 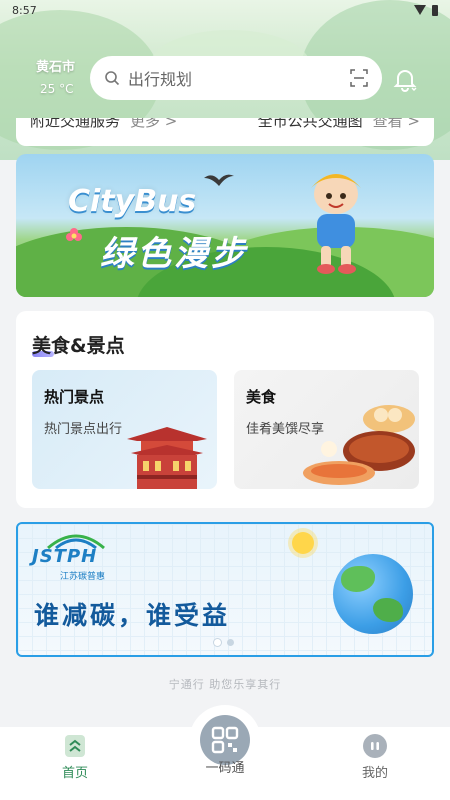 What do you see at coordinates (310, 124) in the screenshot?
I see `quick-link-label: 全市公共交通图` at bounding box center [310, 124].